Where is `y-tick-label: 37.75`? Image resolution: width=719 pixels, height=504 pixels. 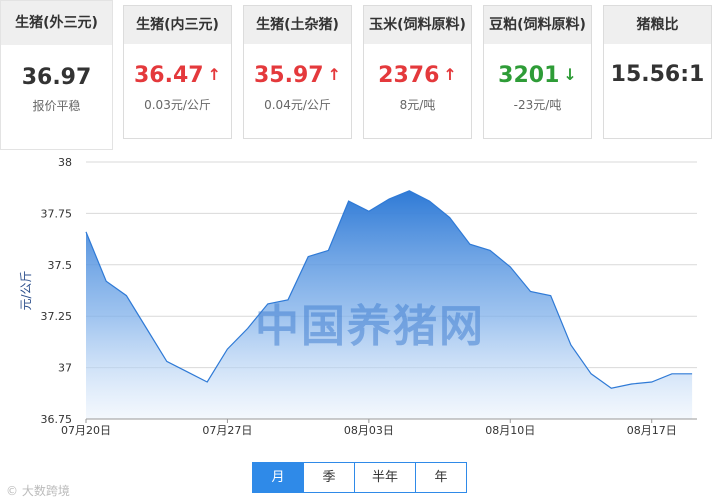 y-tick-label: 37.75 is located at coordinates (57, 213).